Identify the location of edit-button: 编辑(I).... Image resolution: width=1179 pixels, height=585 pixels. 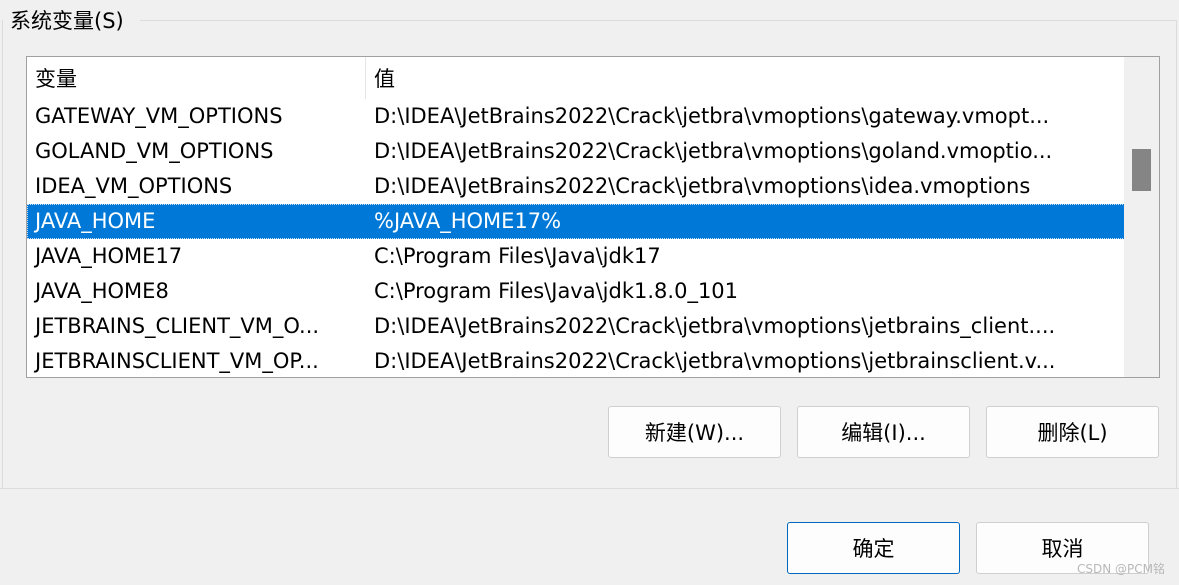
(883, 432).